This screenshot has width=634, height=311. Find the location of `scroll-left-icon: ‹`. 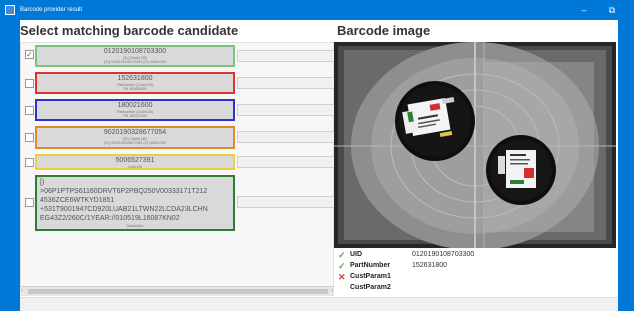

scroll-left-icon: ‹ is located at coordinates (22, 291).